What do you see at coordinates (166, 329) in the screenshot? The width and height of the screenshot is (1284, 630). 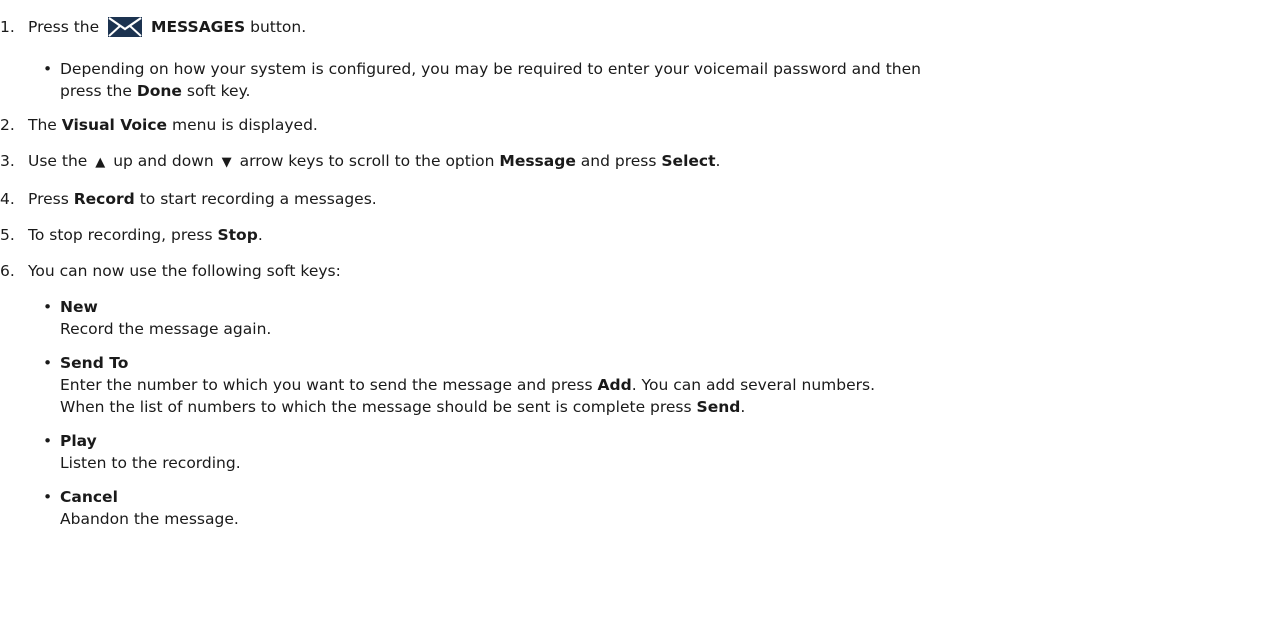 I see `softkey-description: Record the message again.` at bounding box center [166, 329].